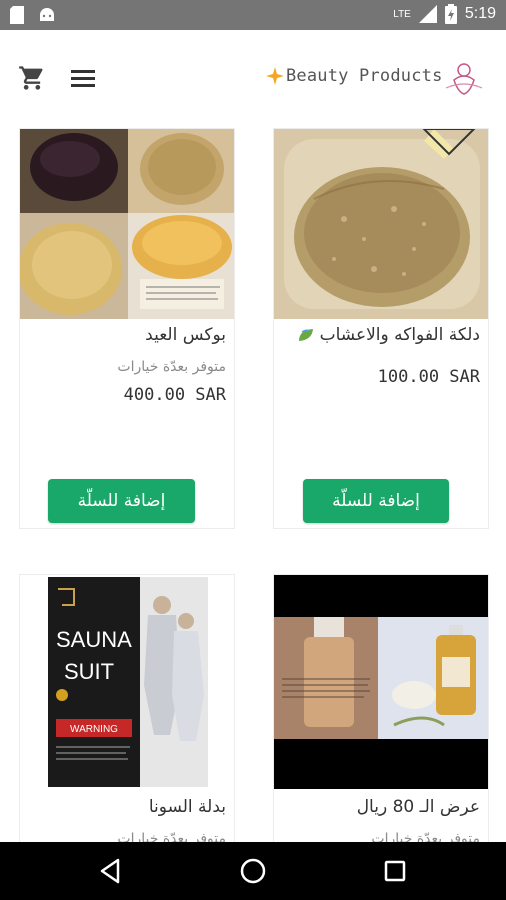  What do you see at coordinates (253, 15) in the screenshot?
I see `status-bar: LTE 5:19` at bounding box center [253, 15].